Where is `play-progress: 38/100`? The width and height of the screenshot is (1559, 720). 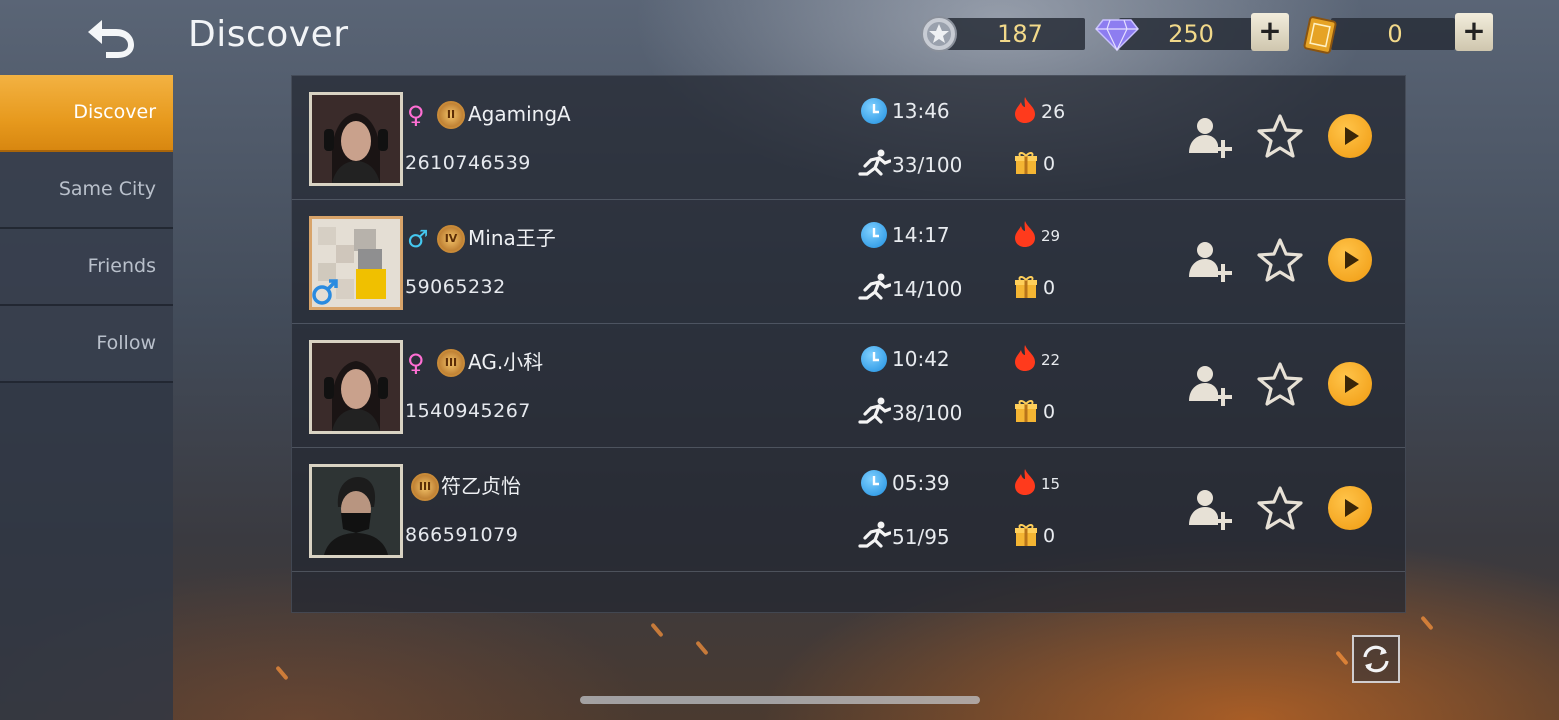 play-progress: 38/100 is located at coordinates (927, 413).